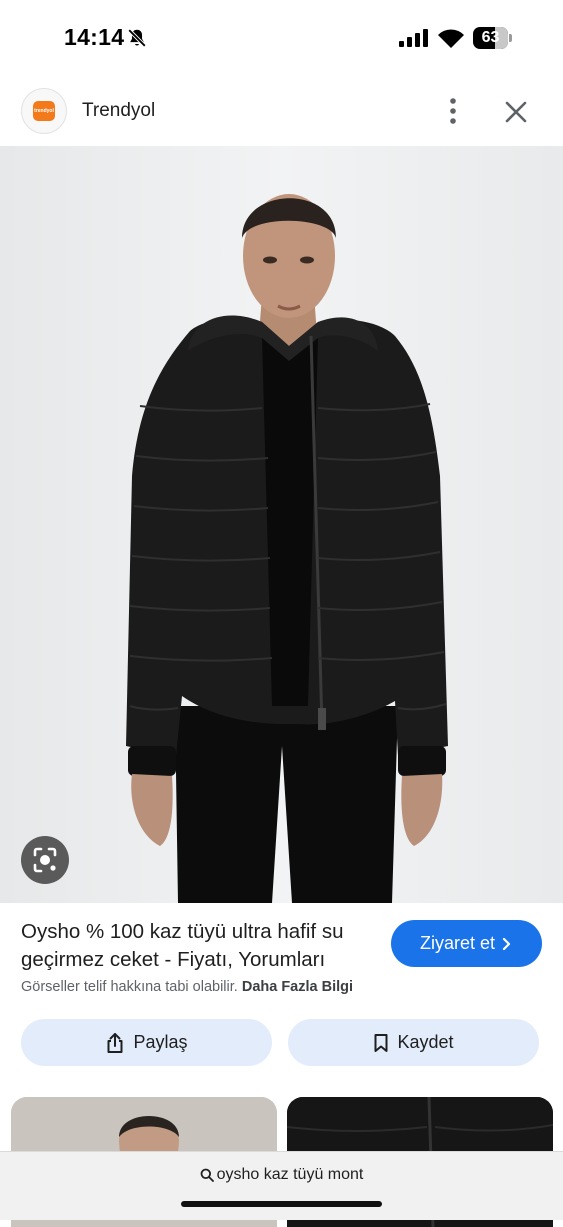  I want to click on save-button: Kaydet, so click(413, 1042).